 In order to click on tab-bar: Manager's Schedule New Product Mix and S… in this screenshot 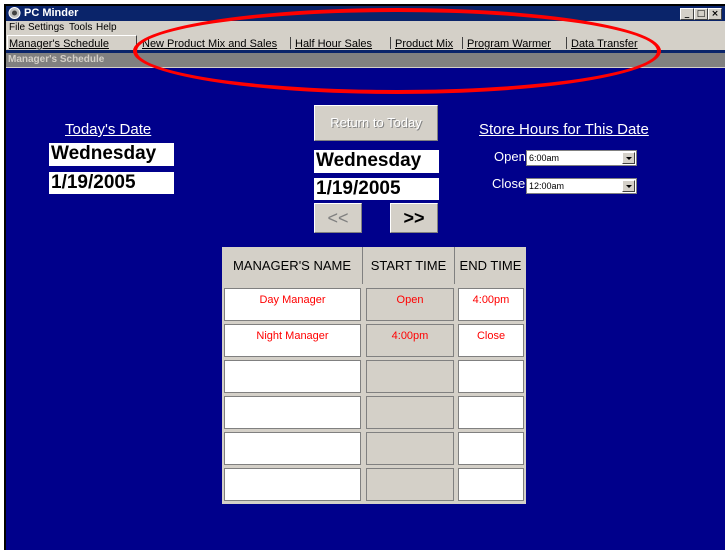, I will do `click(365, 42)`.